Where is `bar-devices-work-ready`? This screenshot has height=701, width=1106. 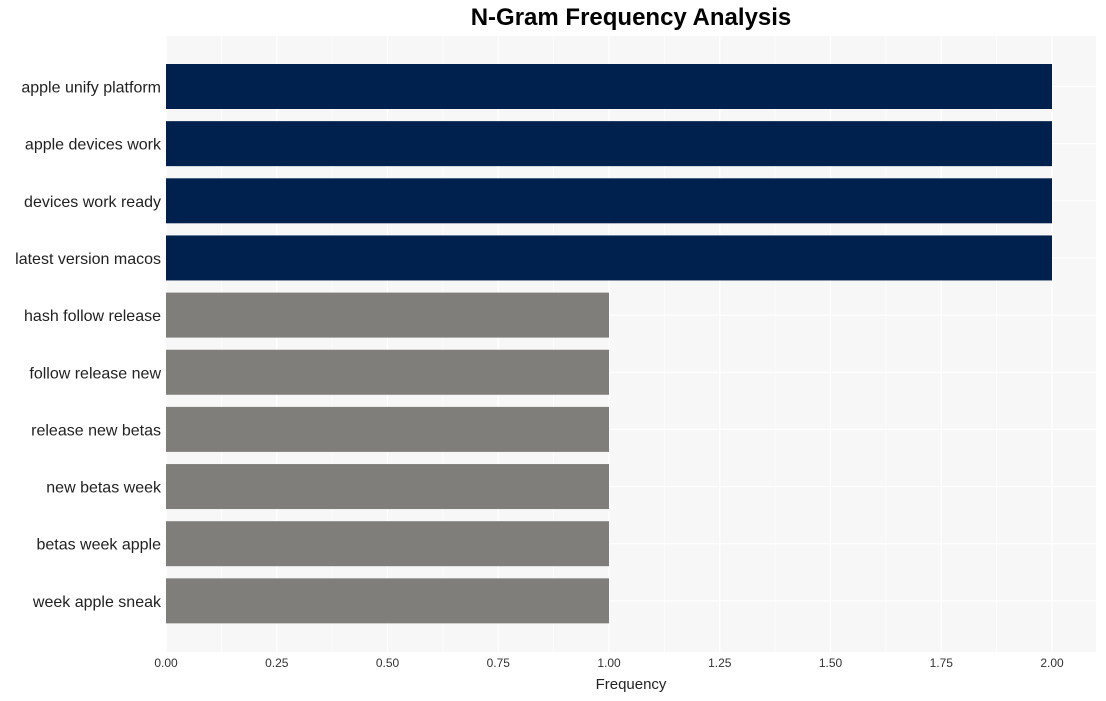 bar-devices-work-ready is located at coordinates (609, 201).